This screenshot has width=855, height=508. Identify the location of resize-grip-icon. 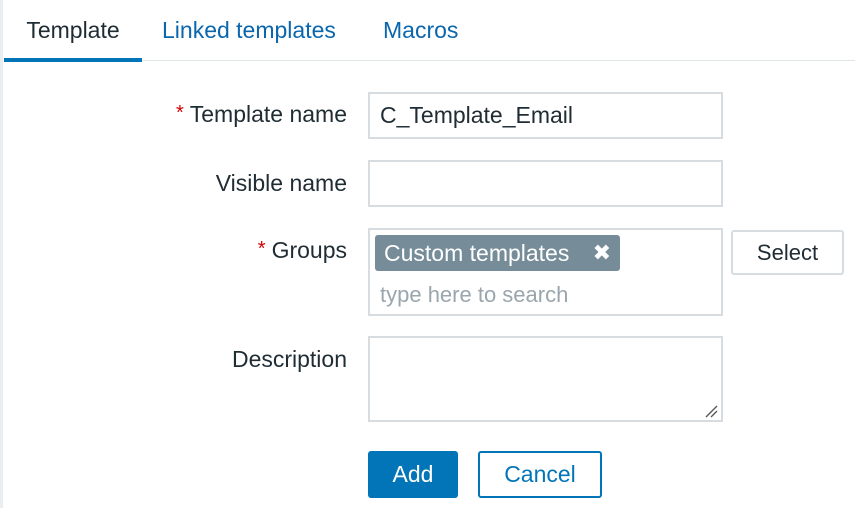
(711, 411).